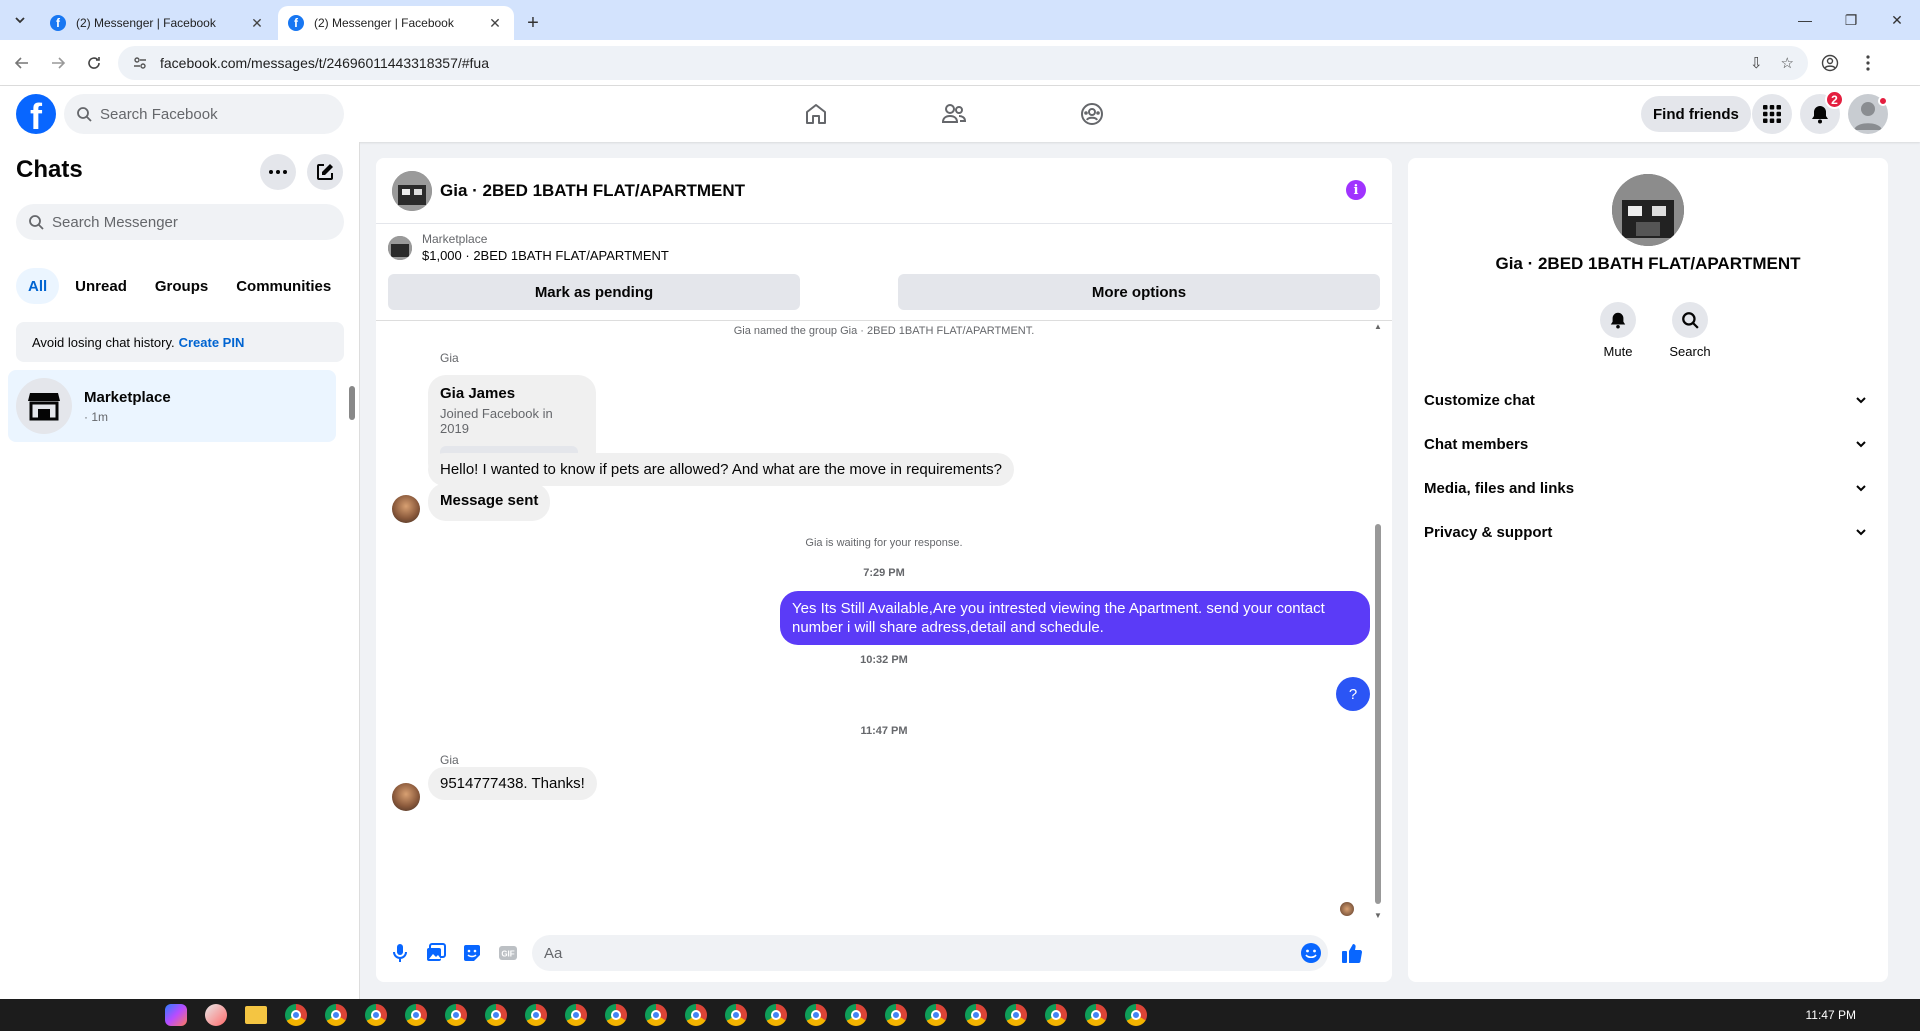 The image size is (1920, 1031). What do you see at coordinates (1311, 953) in the screenshot?
I see `emoji-icon` at bounding box center [1311, 953].